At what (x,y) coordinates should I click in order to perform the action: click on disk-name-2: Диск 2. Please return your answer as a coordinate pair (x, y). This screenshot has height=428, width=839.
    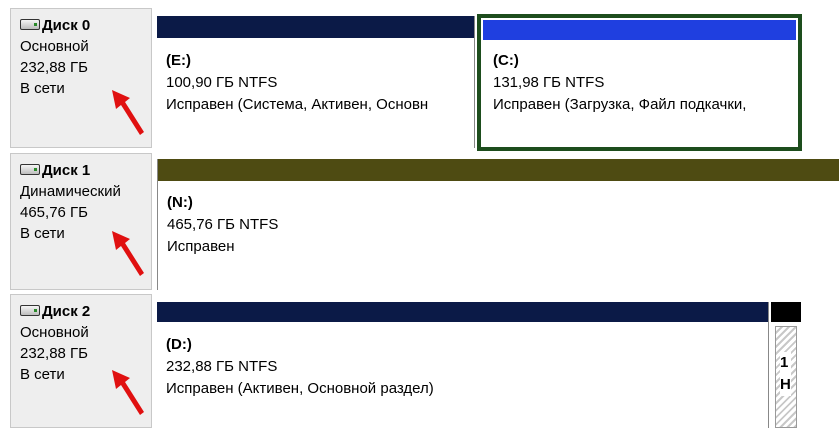
    Looking at the image, I should click on (85, 311).